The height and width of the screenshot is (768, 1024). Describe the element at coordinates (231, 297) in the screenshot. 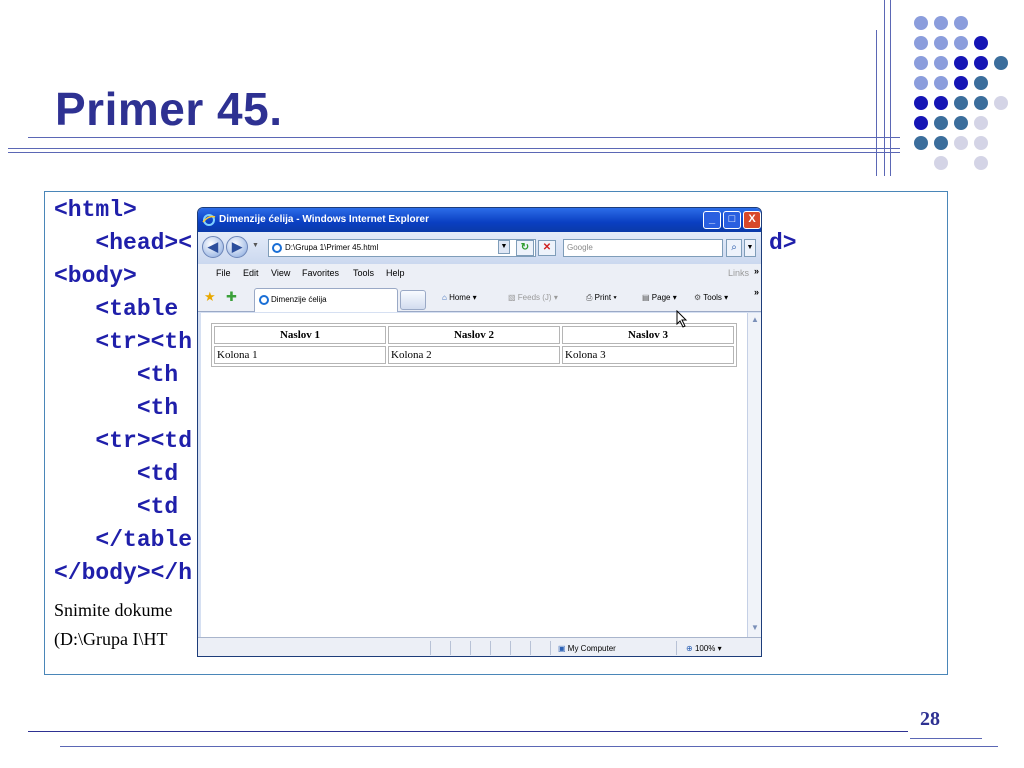

I see `add-favorite-icon: ✚` at that location.